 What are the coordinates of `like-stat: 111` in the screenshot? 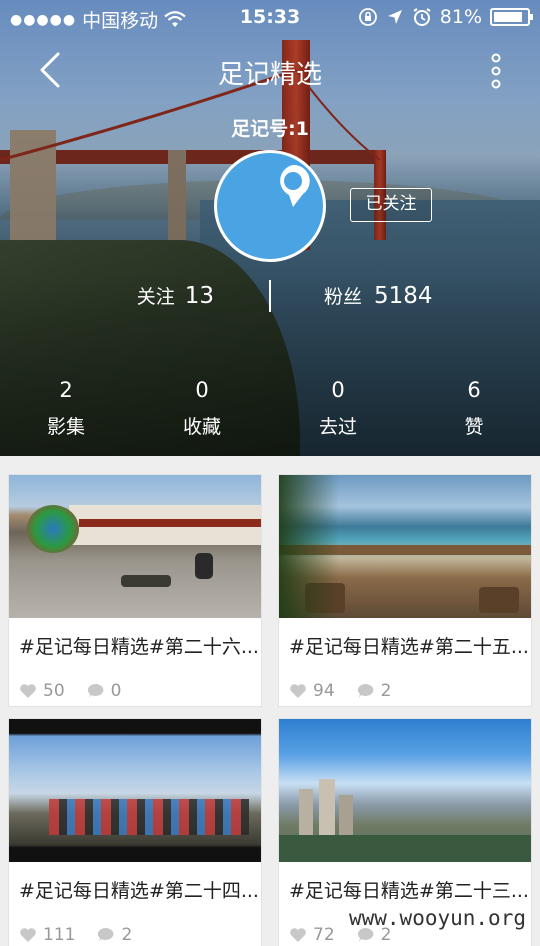 It's located at (47, 935).